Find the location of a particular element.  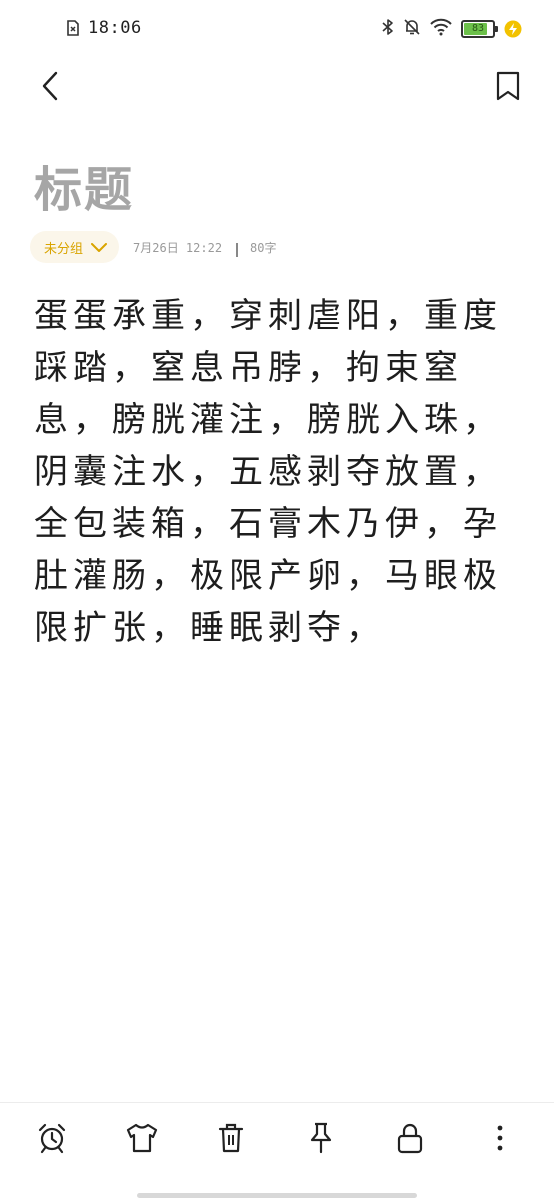

lock-icon is located at coordinates (410, 1140).